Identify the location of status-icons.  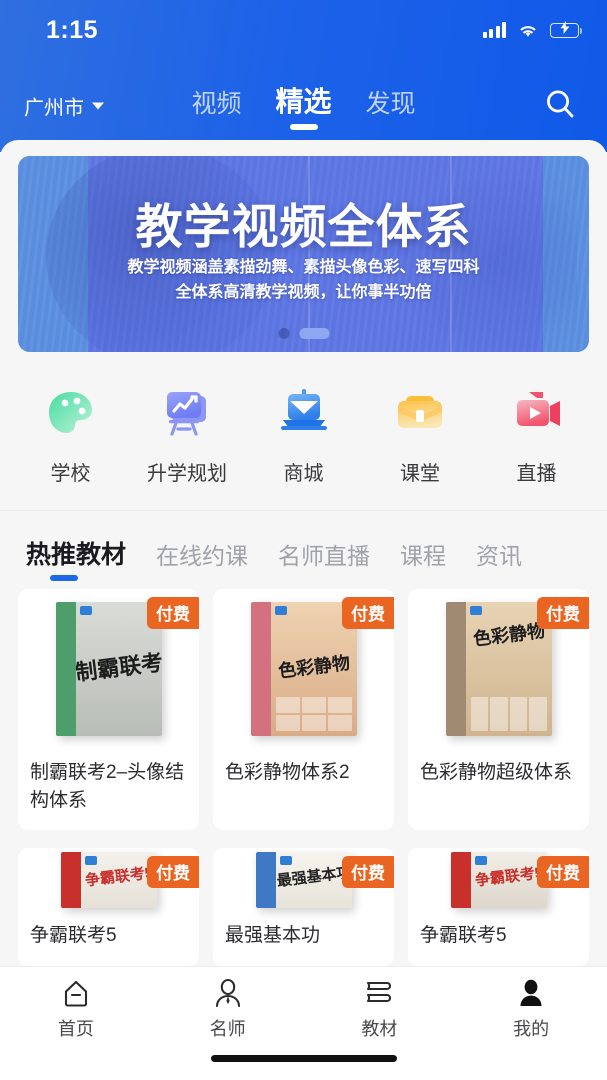
(532, 29).